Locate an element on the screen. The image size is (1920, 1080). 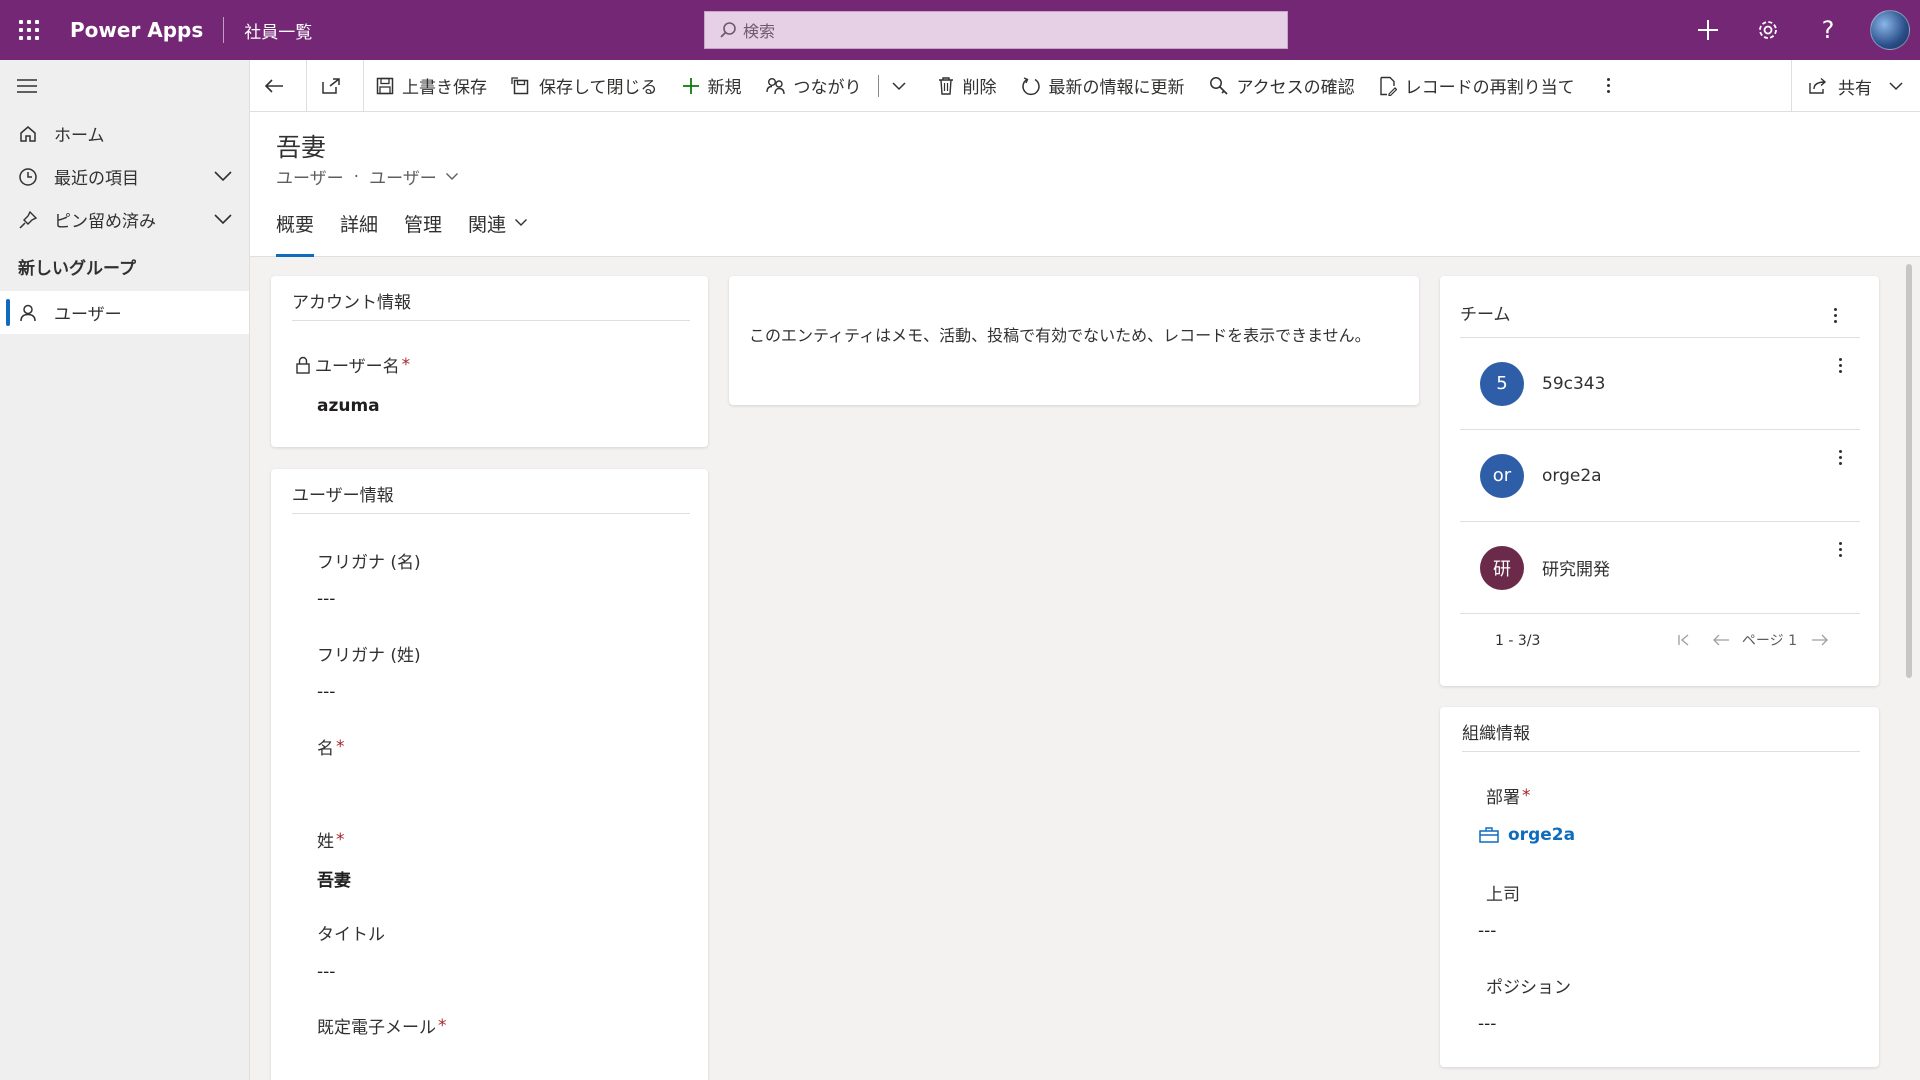
app-launcher-icon is located at coordinates (29, 30).